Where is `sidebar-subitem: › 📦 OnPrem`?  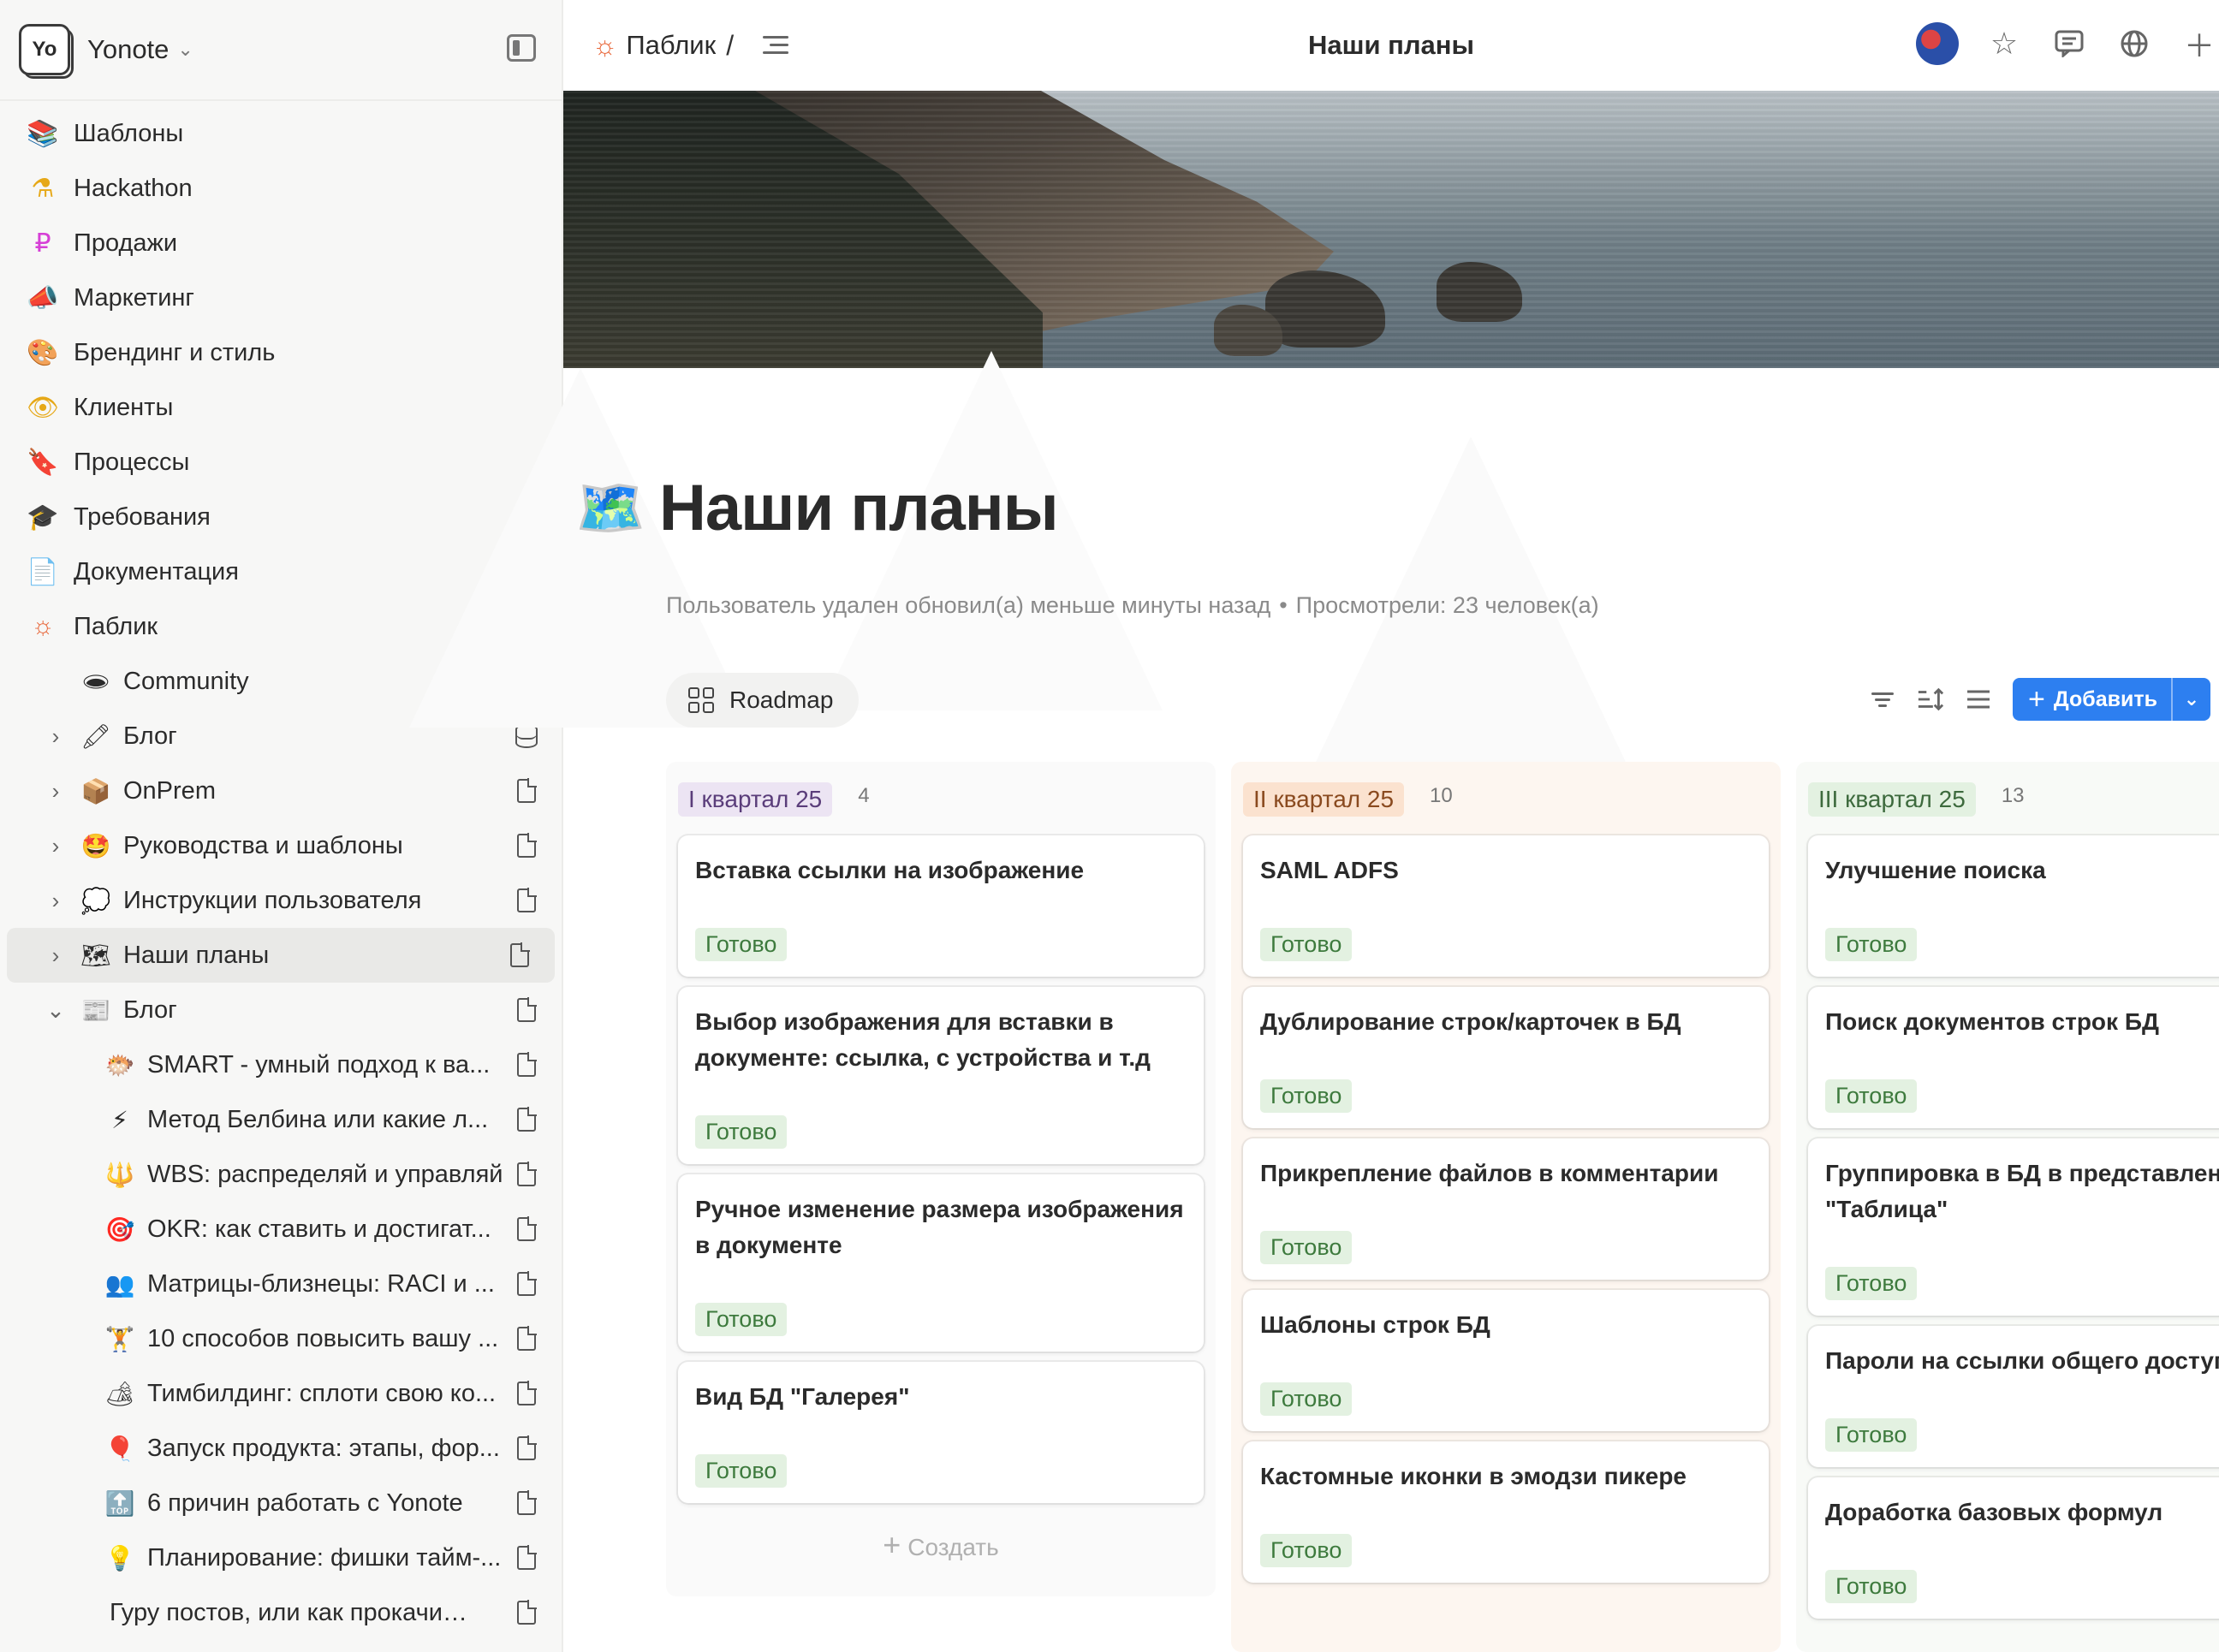 sidebar-subitem: › 📦 OnPrem is located at coordinates (281, 791).